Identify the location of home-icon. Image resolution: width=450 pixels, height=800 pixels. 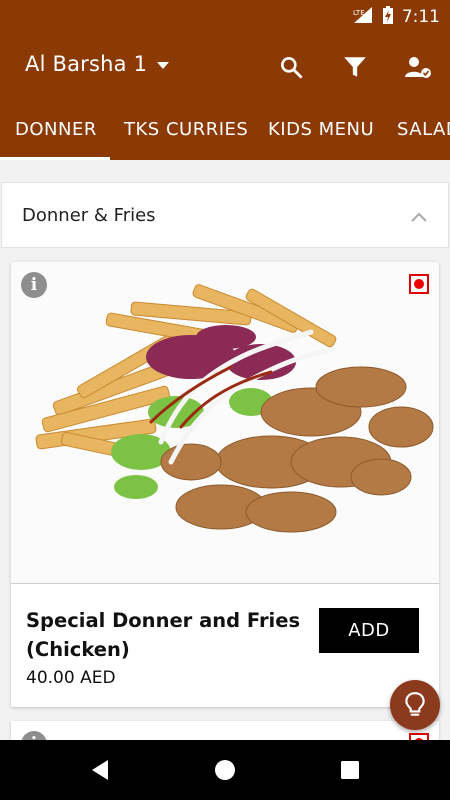
(225, 770).